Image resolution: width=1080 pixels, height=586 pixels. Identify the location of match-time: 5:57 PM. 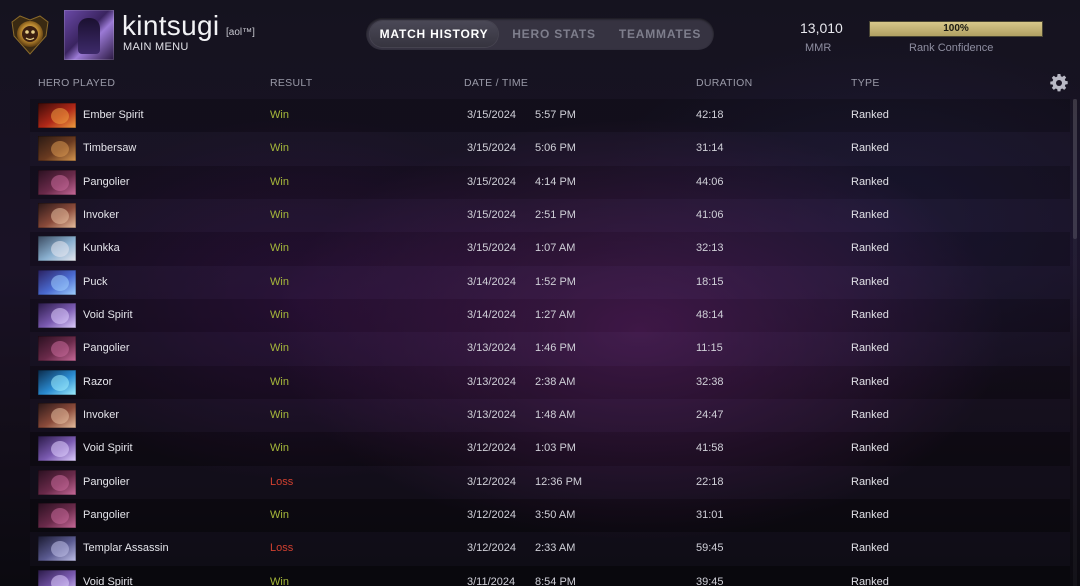
(555, 115).